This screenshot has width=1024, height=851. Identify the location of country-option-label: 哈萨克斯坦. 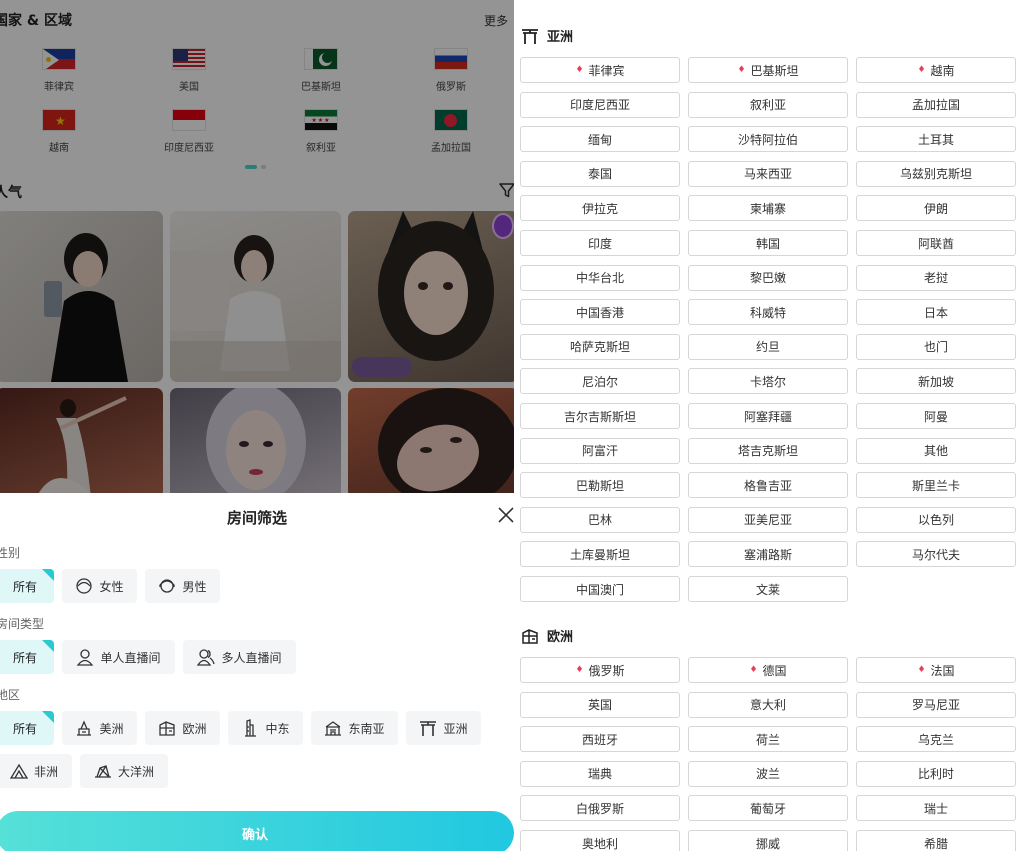
(599, 347).